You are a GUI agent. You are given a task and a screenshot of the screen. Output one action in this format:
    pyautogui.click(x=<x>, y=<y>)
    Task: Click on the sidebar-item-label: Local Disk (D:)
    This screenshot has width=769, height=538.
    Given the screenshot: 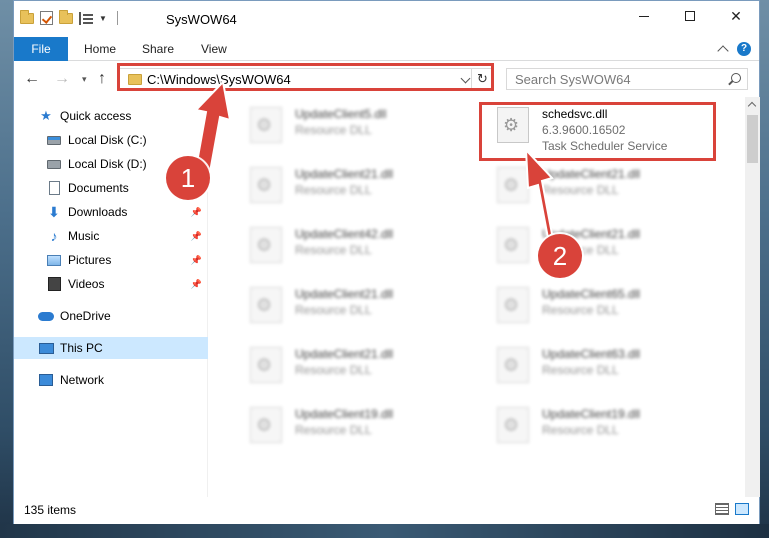 What is the action you would take?
    pyautogui.click(x=107, y=164)
    